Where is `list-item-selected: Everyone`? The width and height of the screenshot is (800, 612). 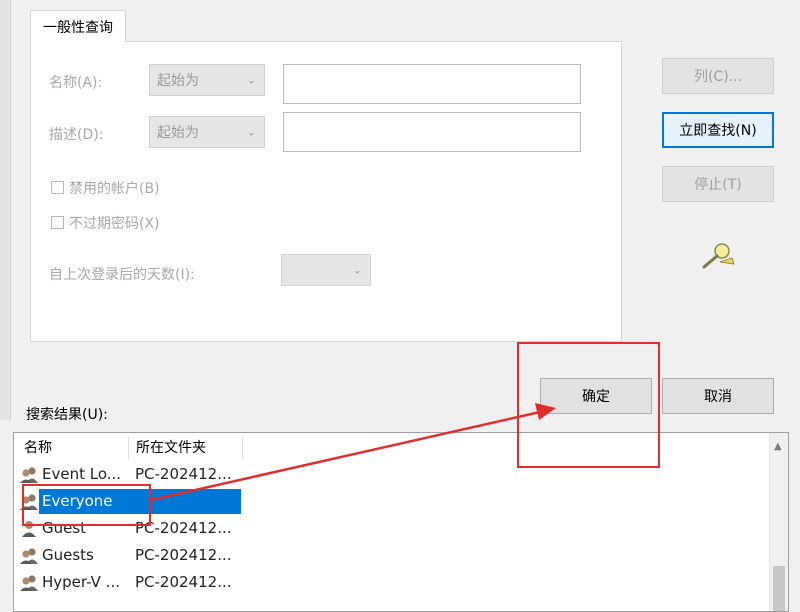 list-item-selected: Everyone is located at coordinates (394, 501).